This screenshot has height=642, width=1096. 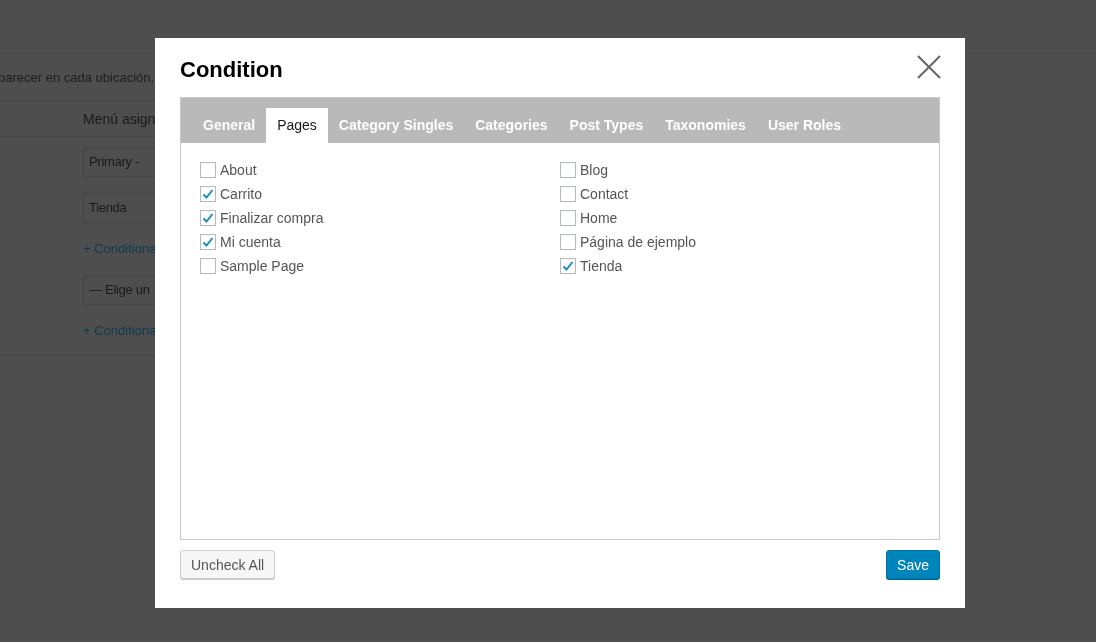 I want to click on close-icon, so click(x=929, y=67).